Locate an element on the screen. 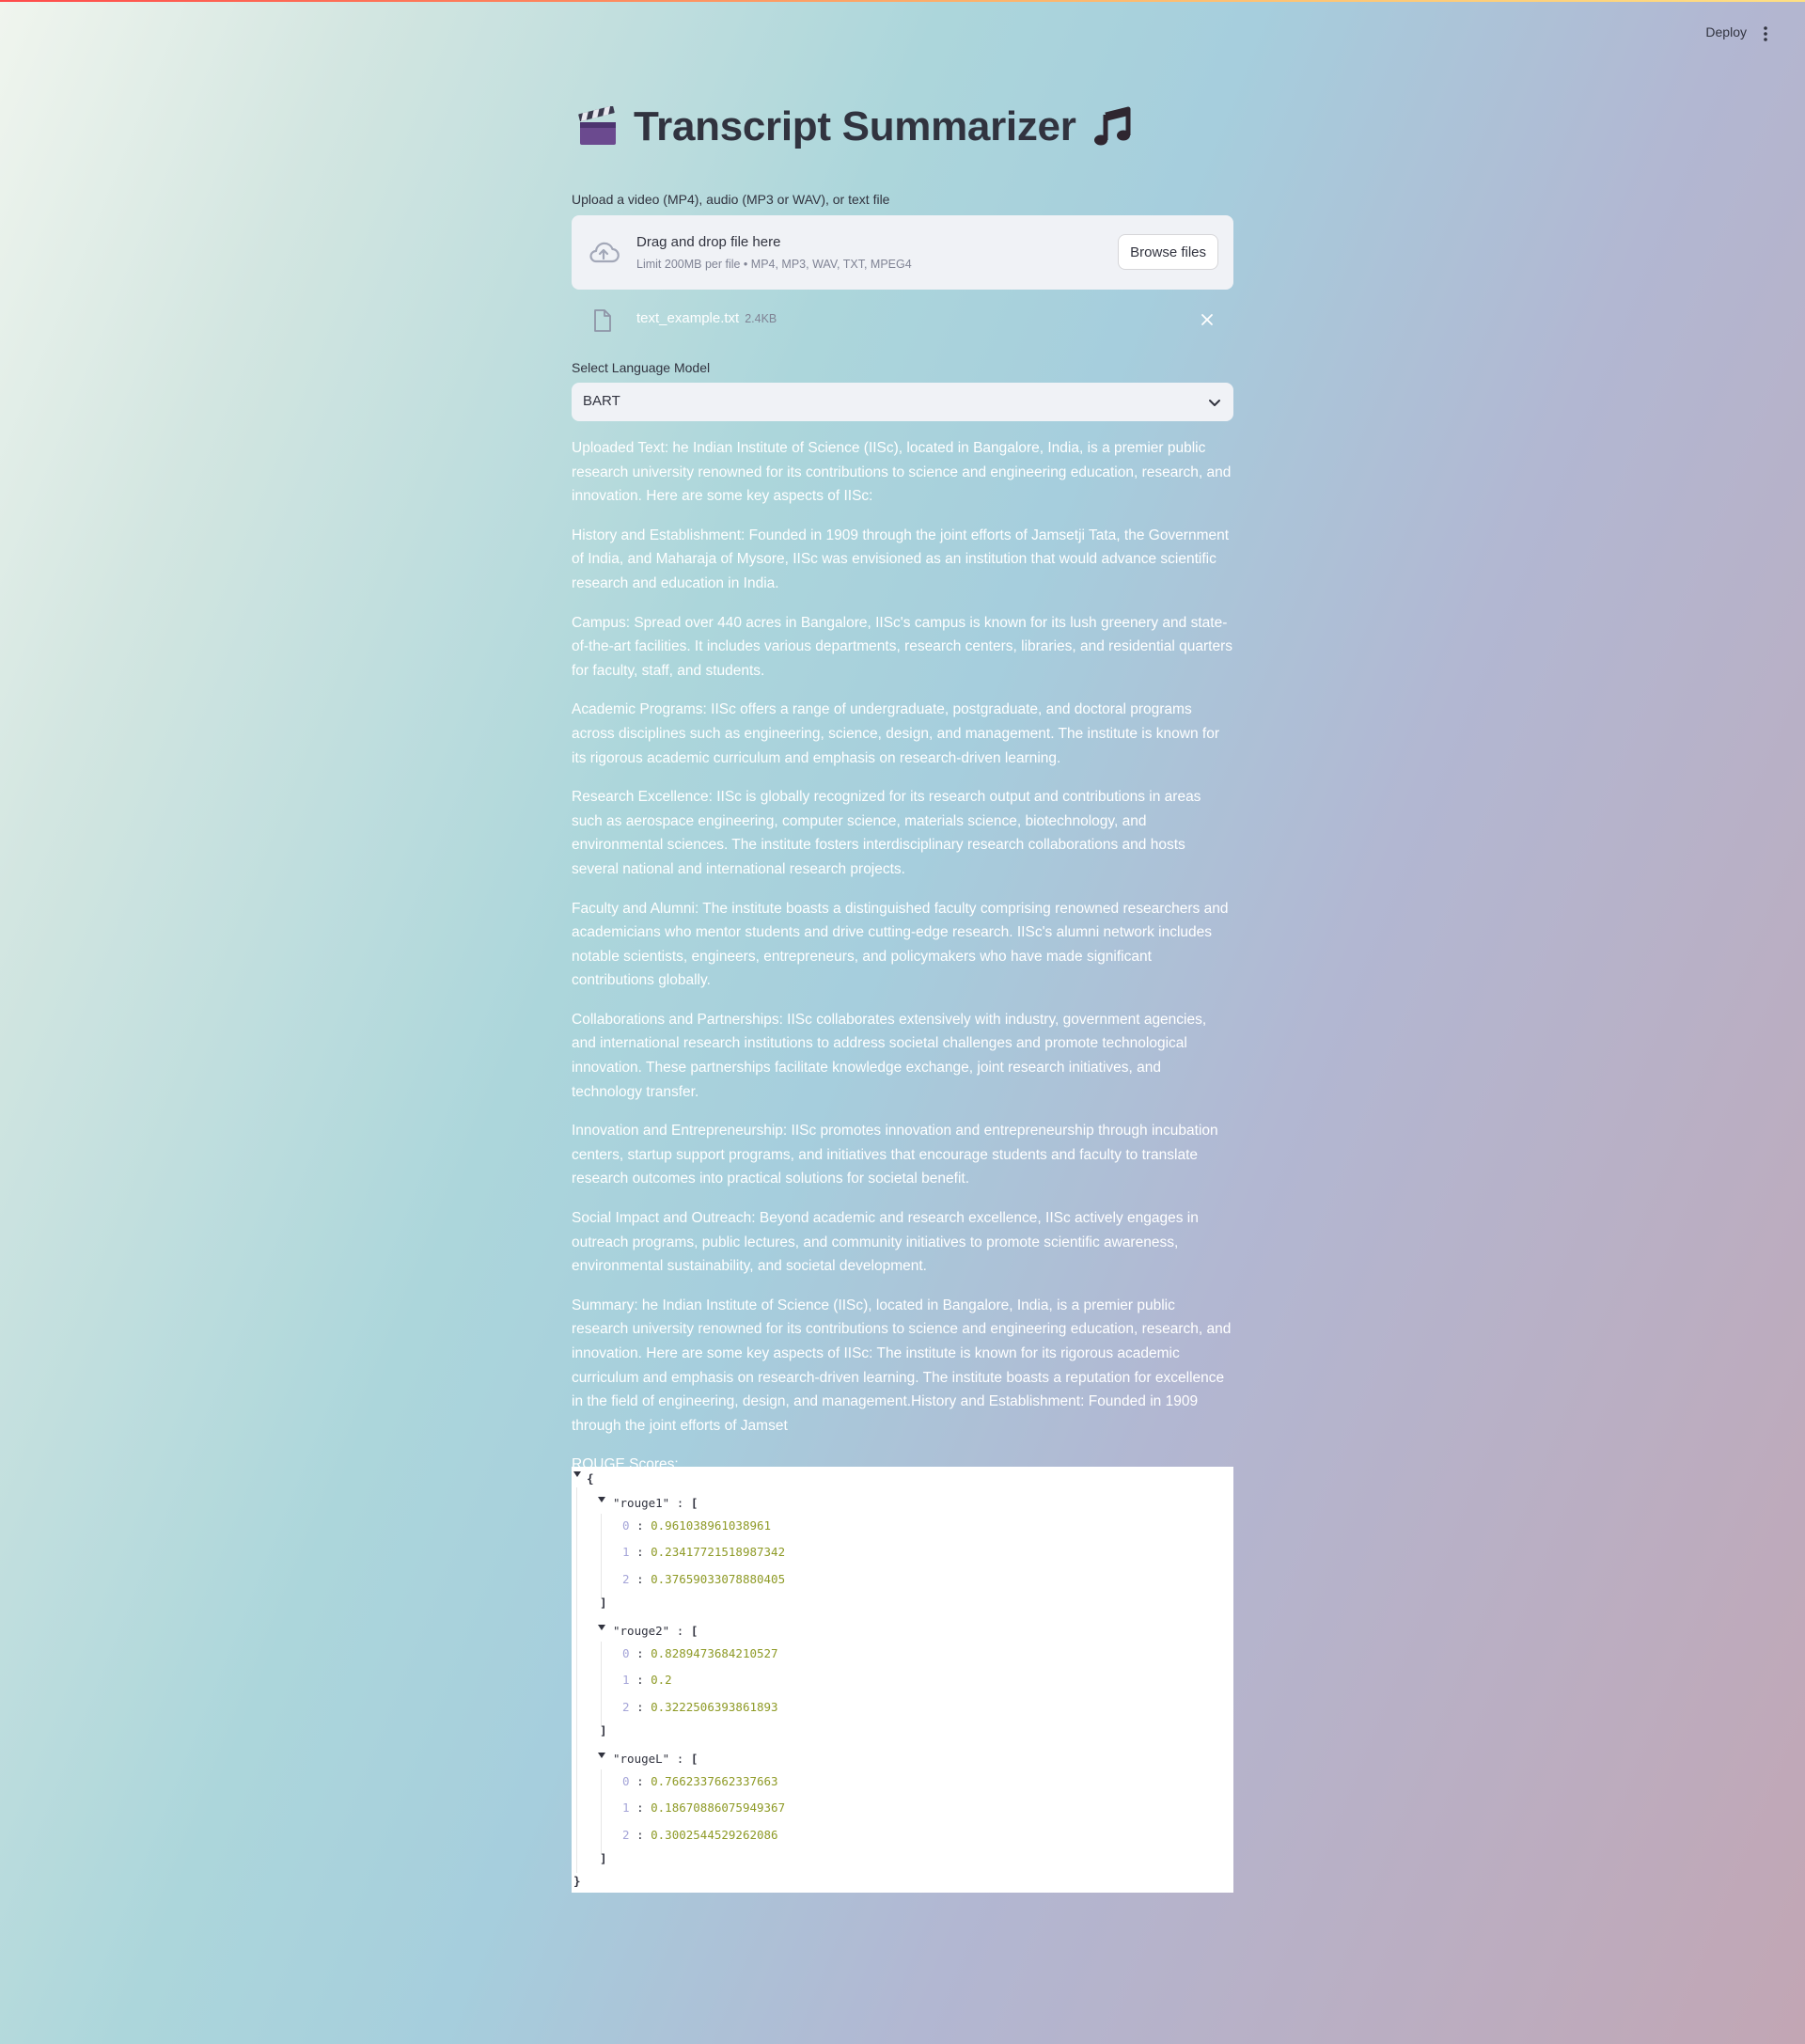  close-icon is located at coordinates (1207, 319).